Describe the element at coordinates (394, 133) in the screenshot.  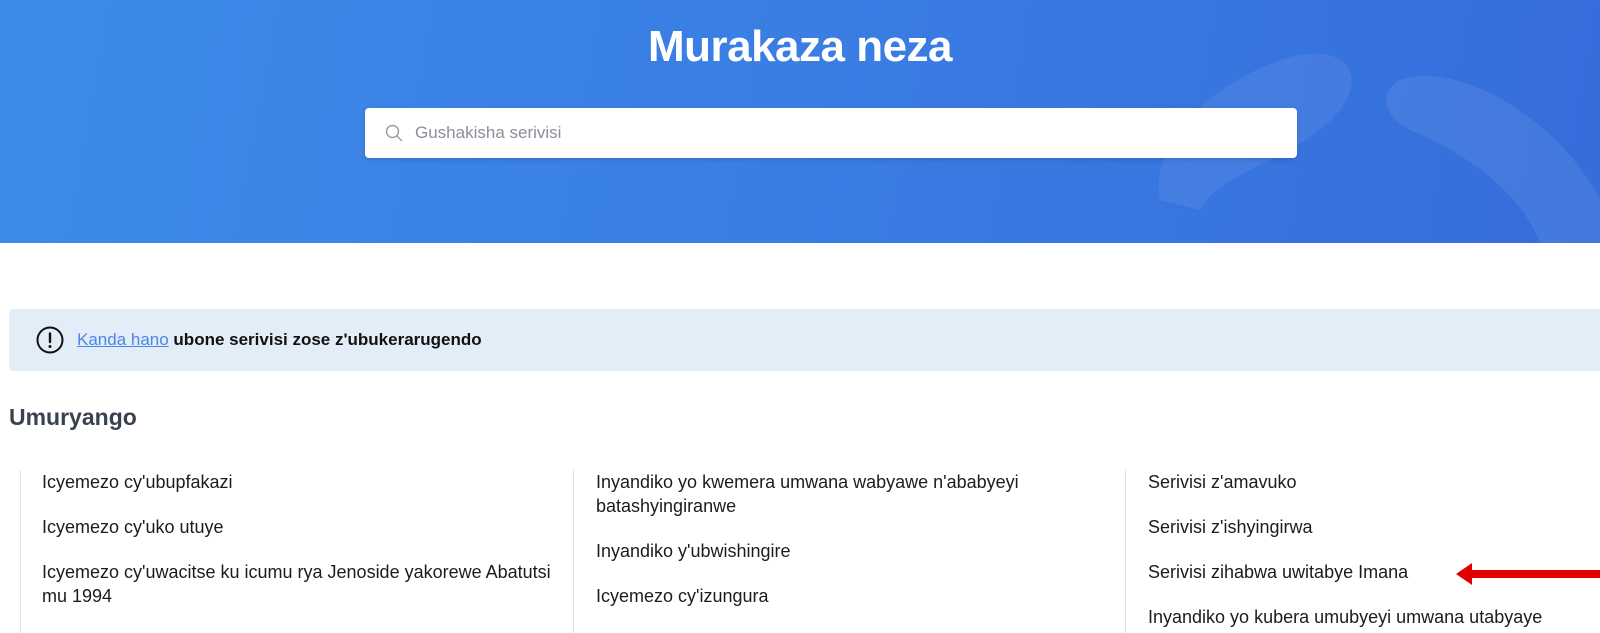
I see `search-icon` at that location.